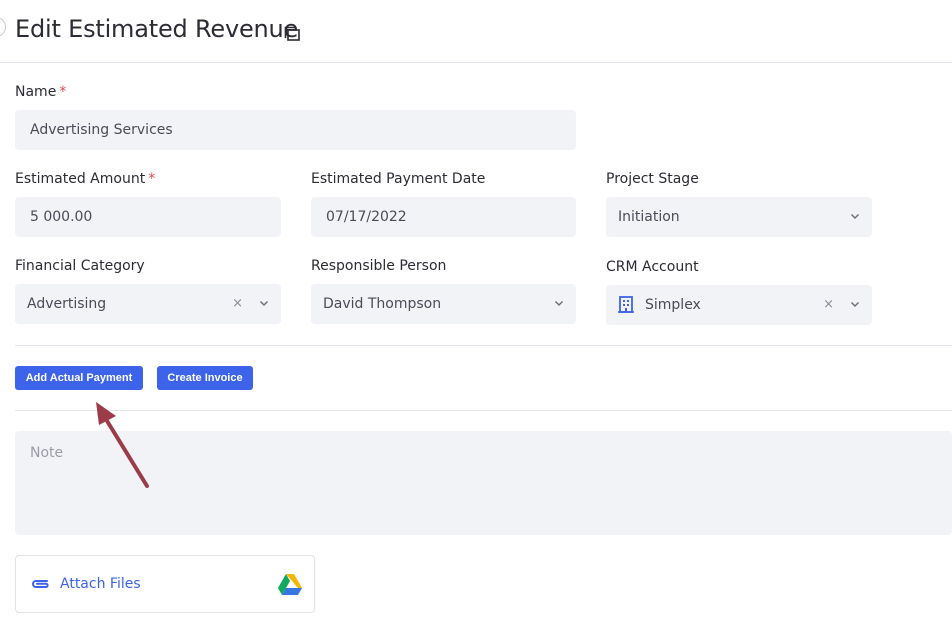 The image size is (952, 630). What do you see at coordinates (157, 29) in the screenshot?
I see `page-title: Edit Estimated Revenue` at bounding box center [157, 29].